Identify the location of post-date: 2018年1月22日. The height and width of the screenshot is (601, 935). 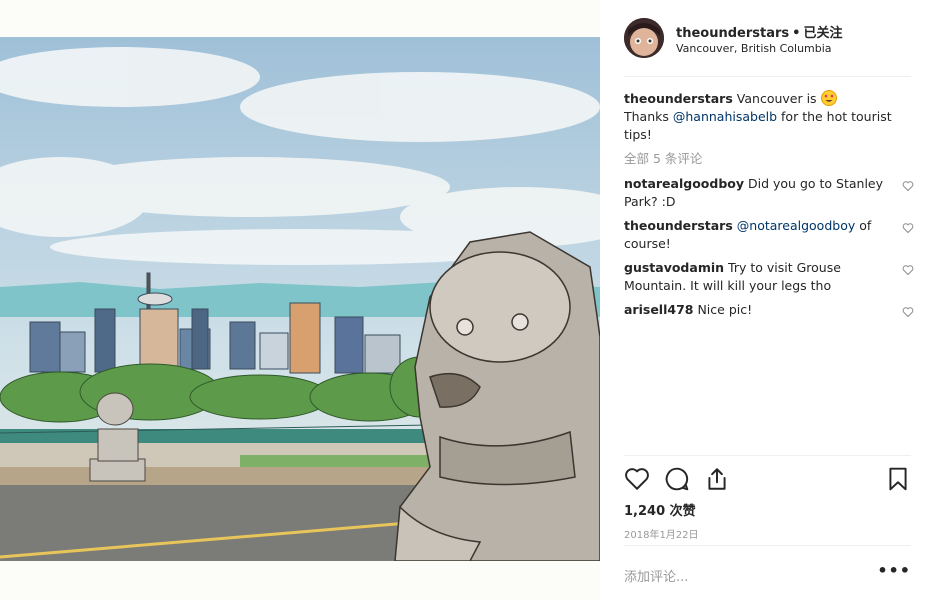
(661, 533).